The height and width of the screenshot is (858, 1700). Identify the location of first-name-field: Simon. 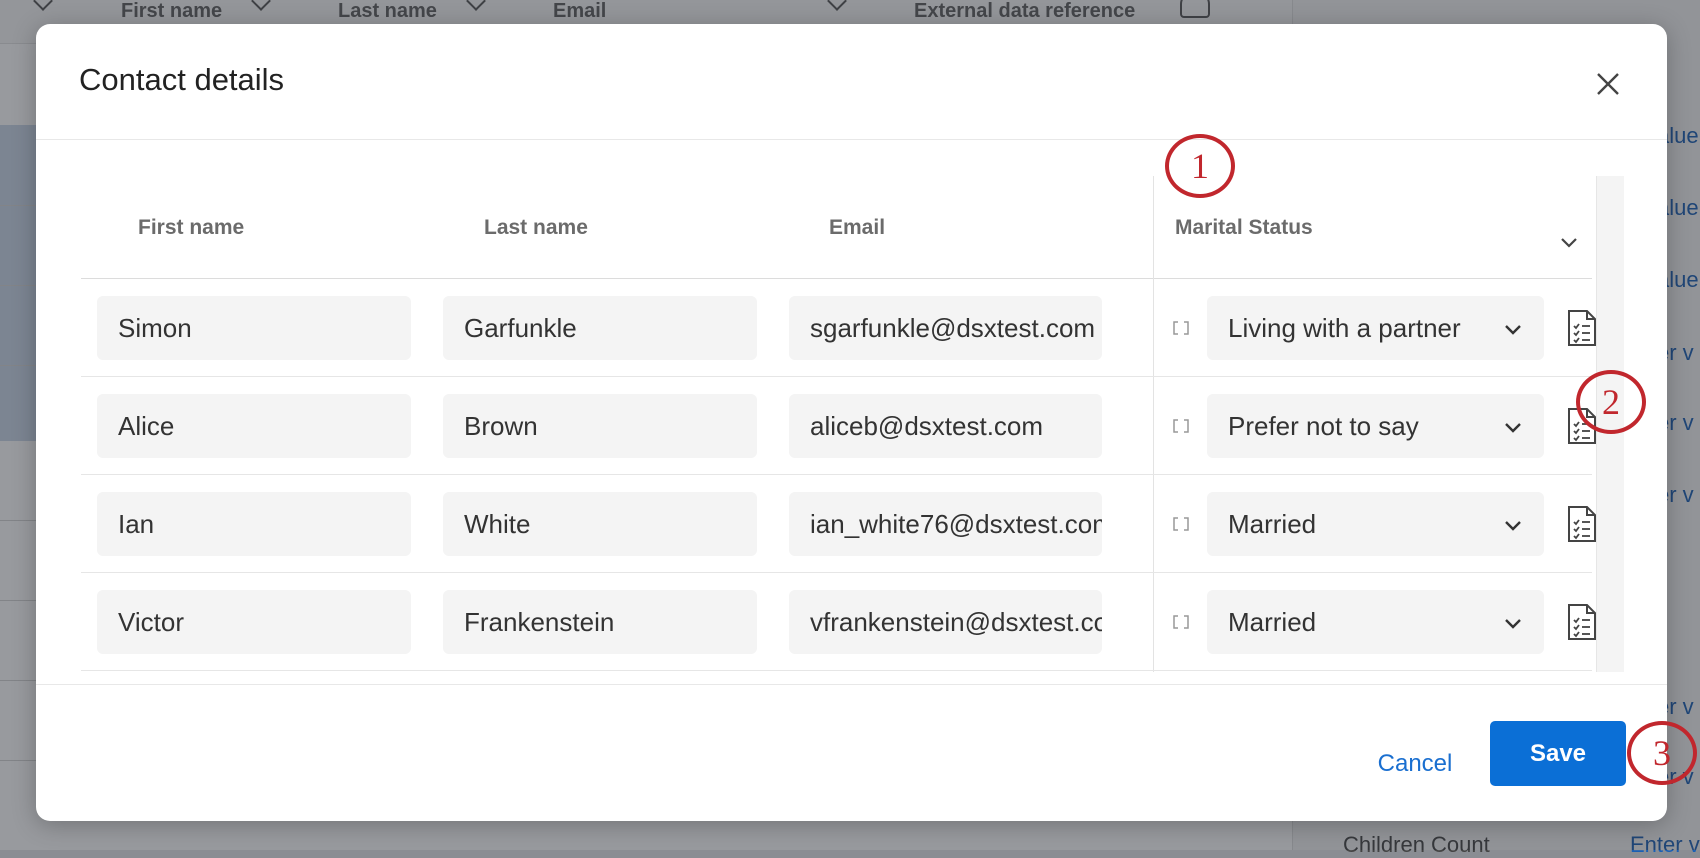
(254, 328).